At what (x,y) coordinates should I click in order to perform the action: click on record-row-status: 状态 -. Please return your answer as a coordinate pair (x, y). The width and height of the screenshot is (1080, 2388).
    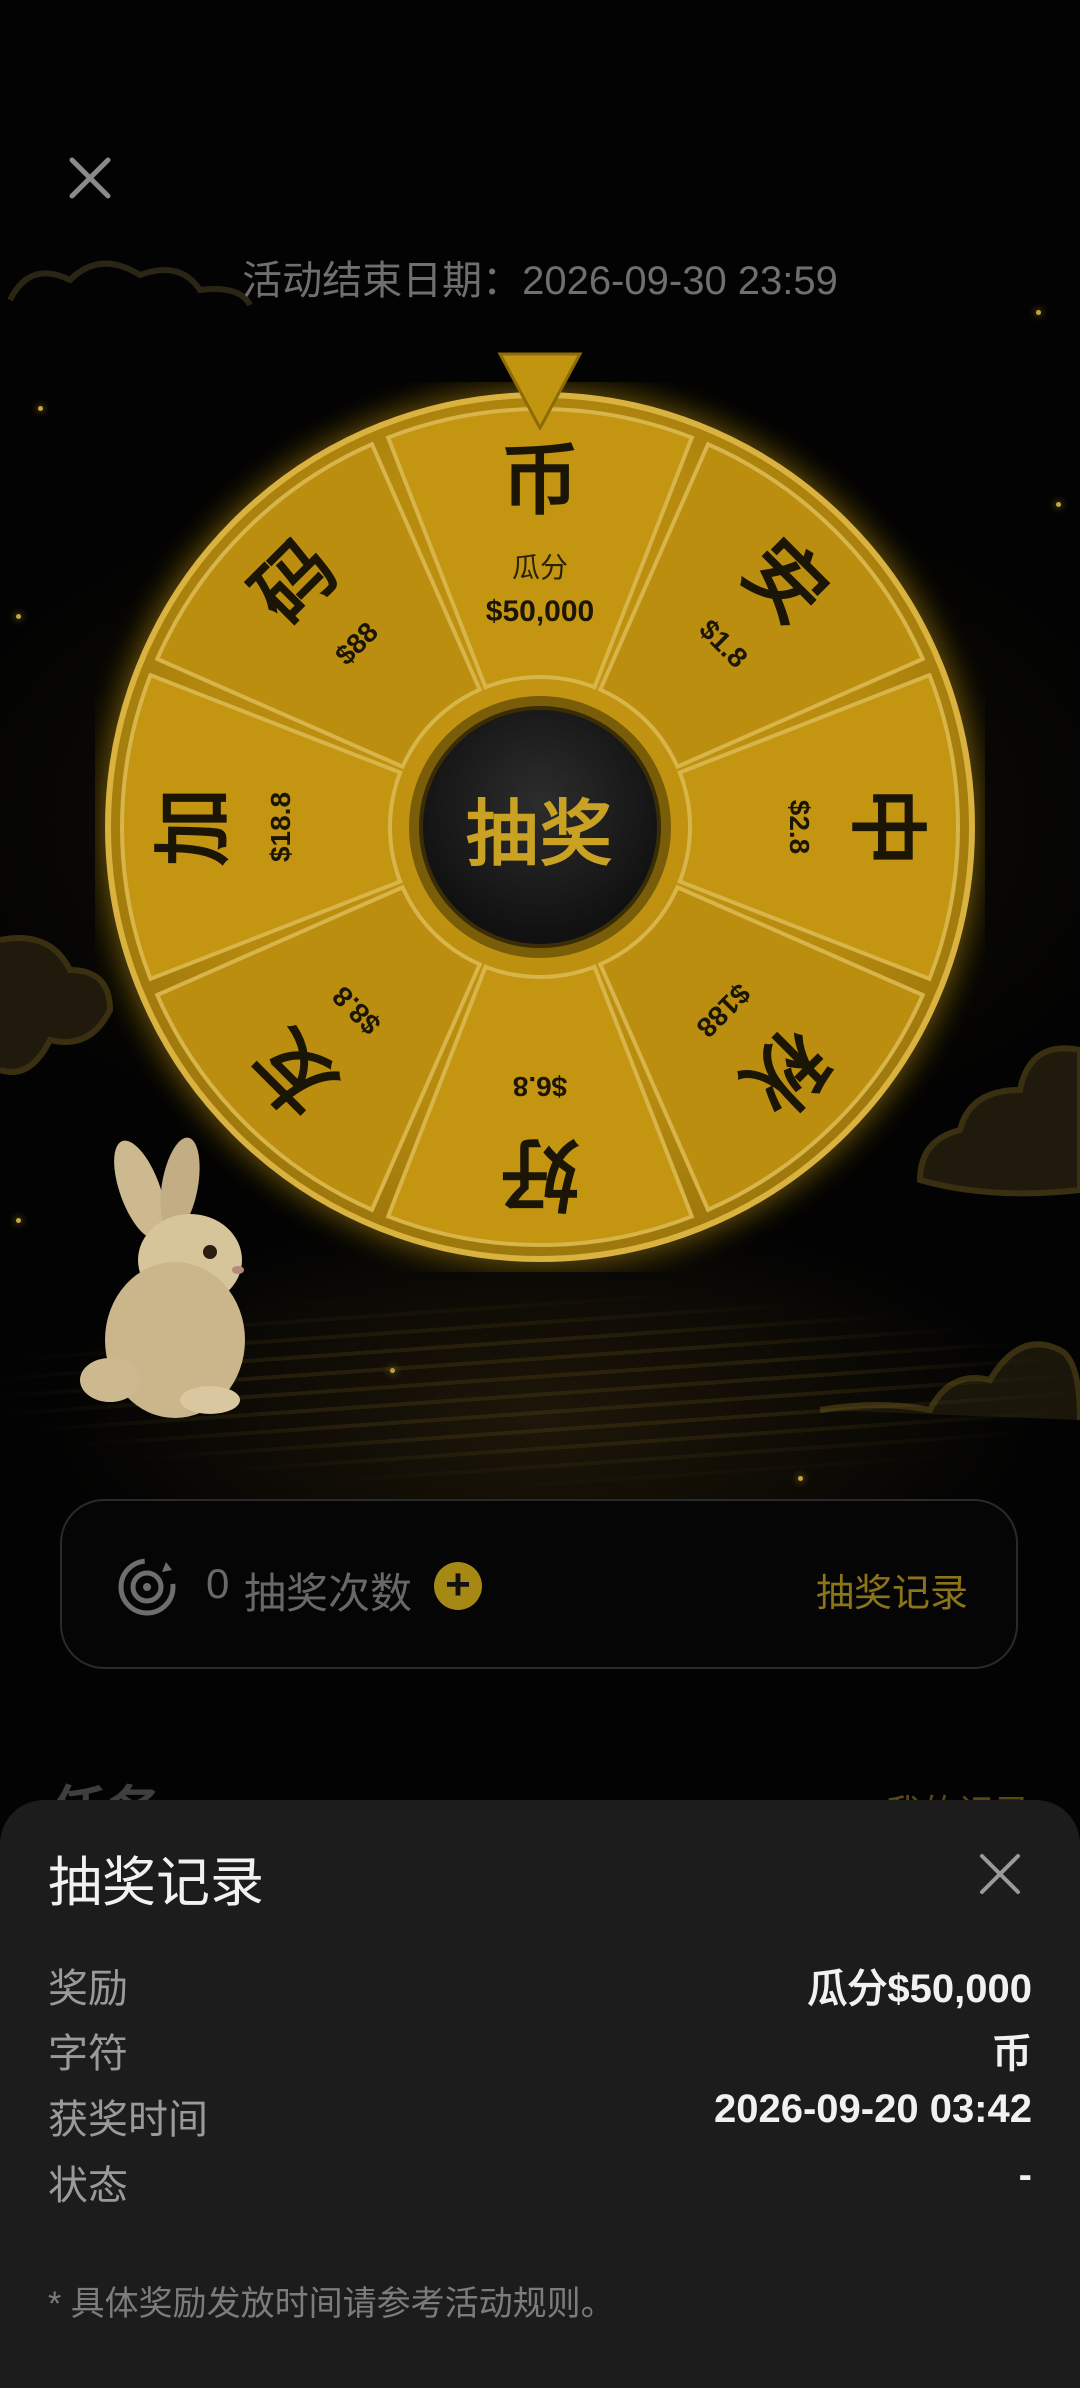
    Looking at the image, I should click on (540, 2183).